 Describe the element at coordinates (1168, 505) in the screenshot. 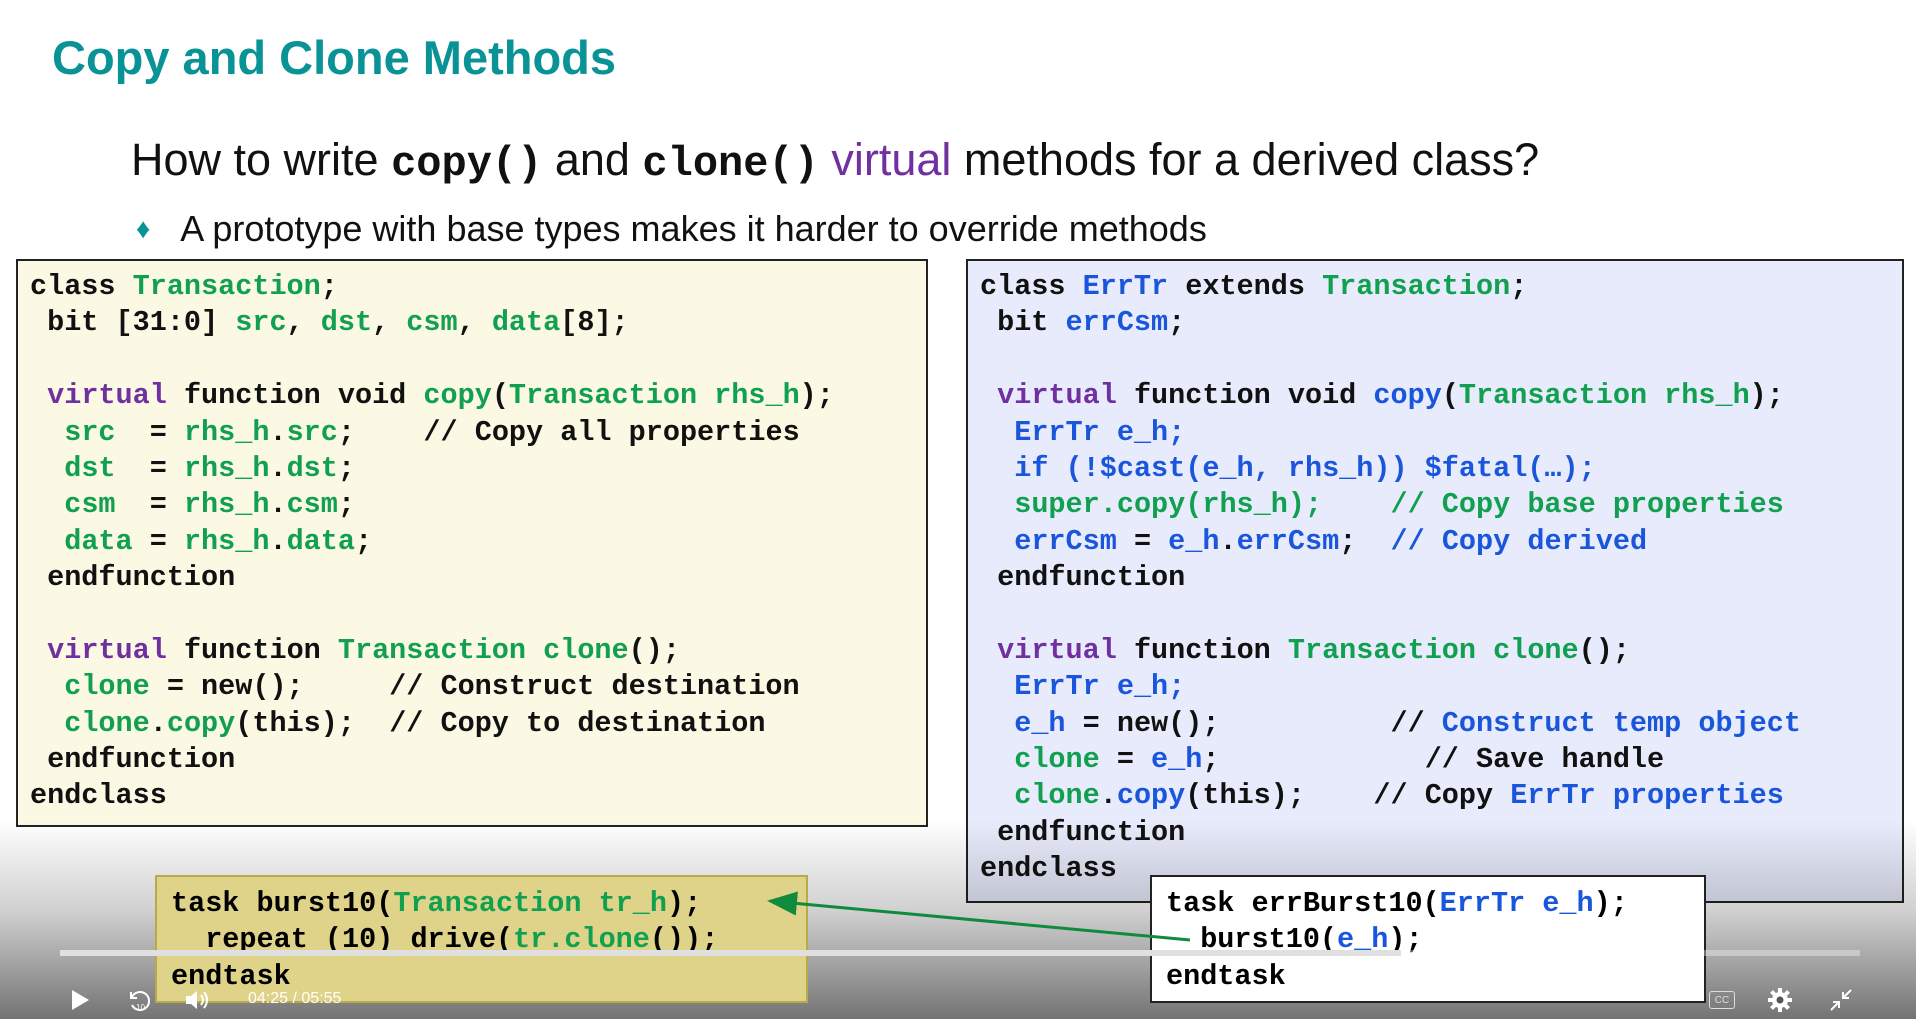

I see `code-token: super.copy(rhs_h);` at that location.